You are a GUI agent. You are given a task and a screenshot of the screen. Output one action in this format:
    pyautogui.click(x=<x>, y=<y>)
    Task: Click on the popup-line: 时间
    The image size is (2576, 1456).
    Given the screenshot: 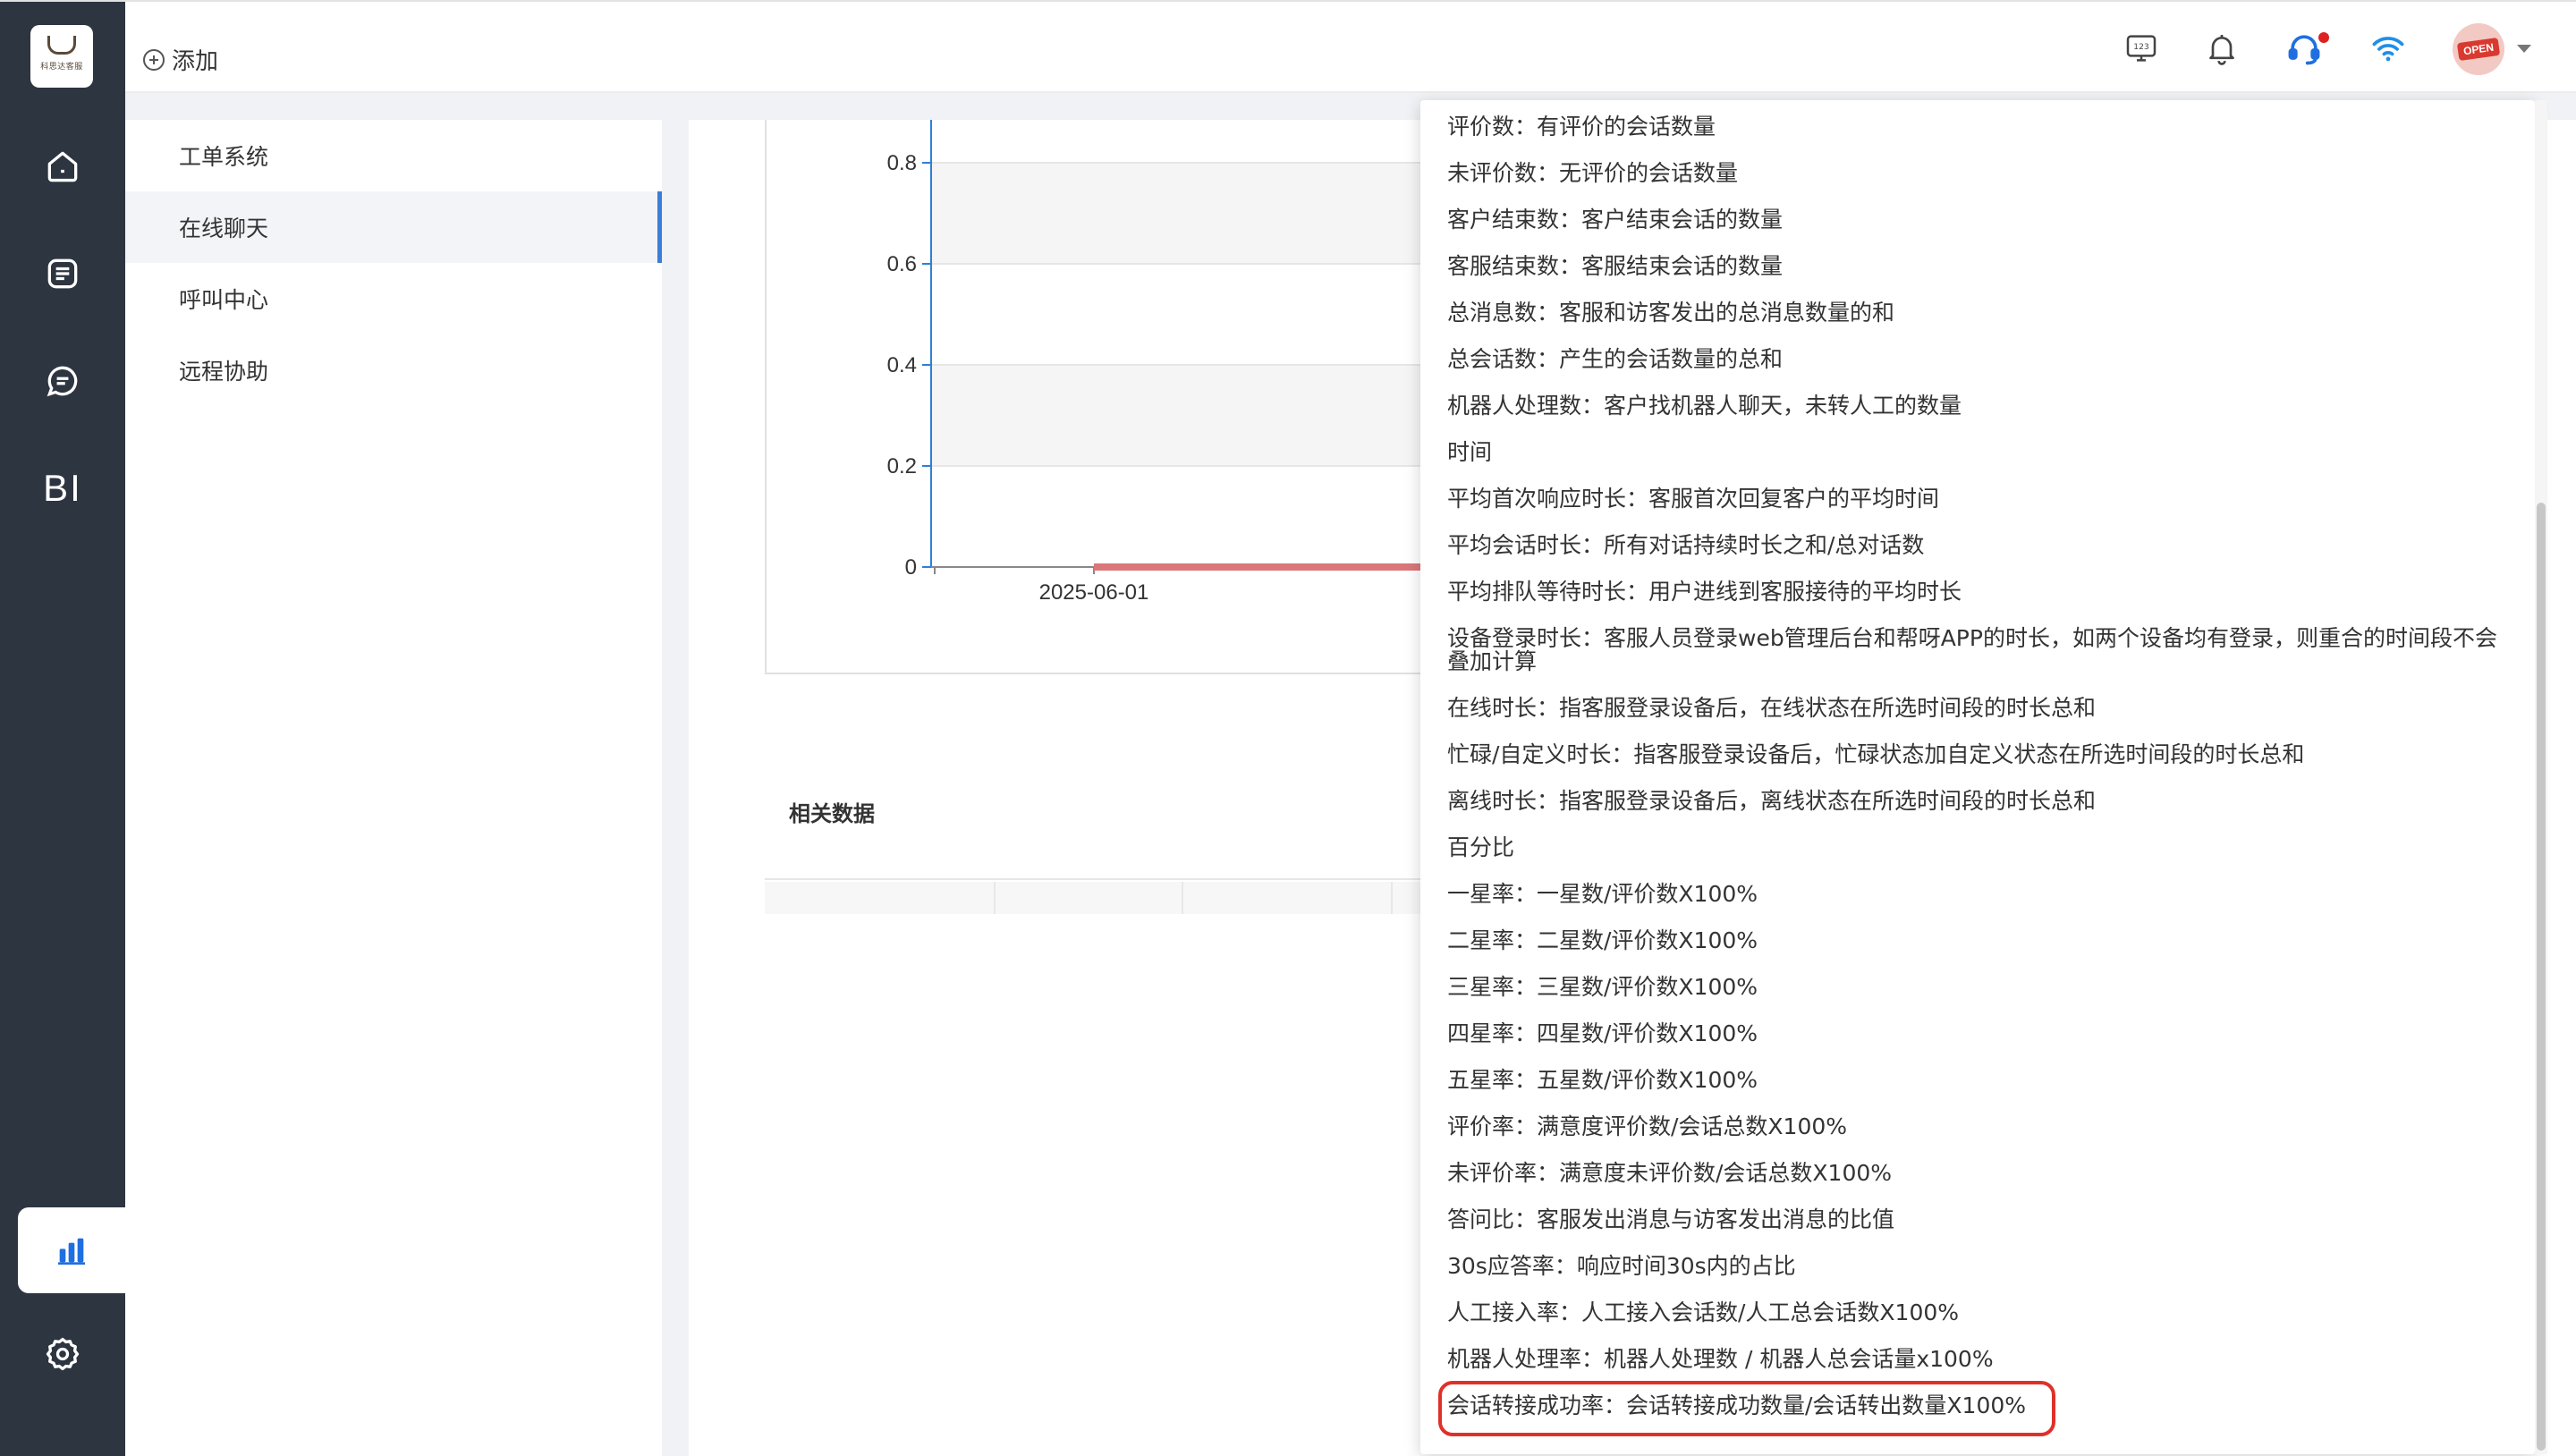 What is the action you would take?
    pyautogui.click(x=1470, y=452)
    